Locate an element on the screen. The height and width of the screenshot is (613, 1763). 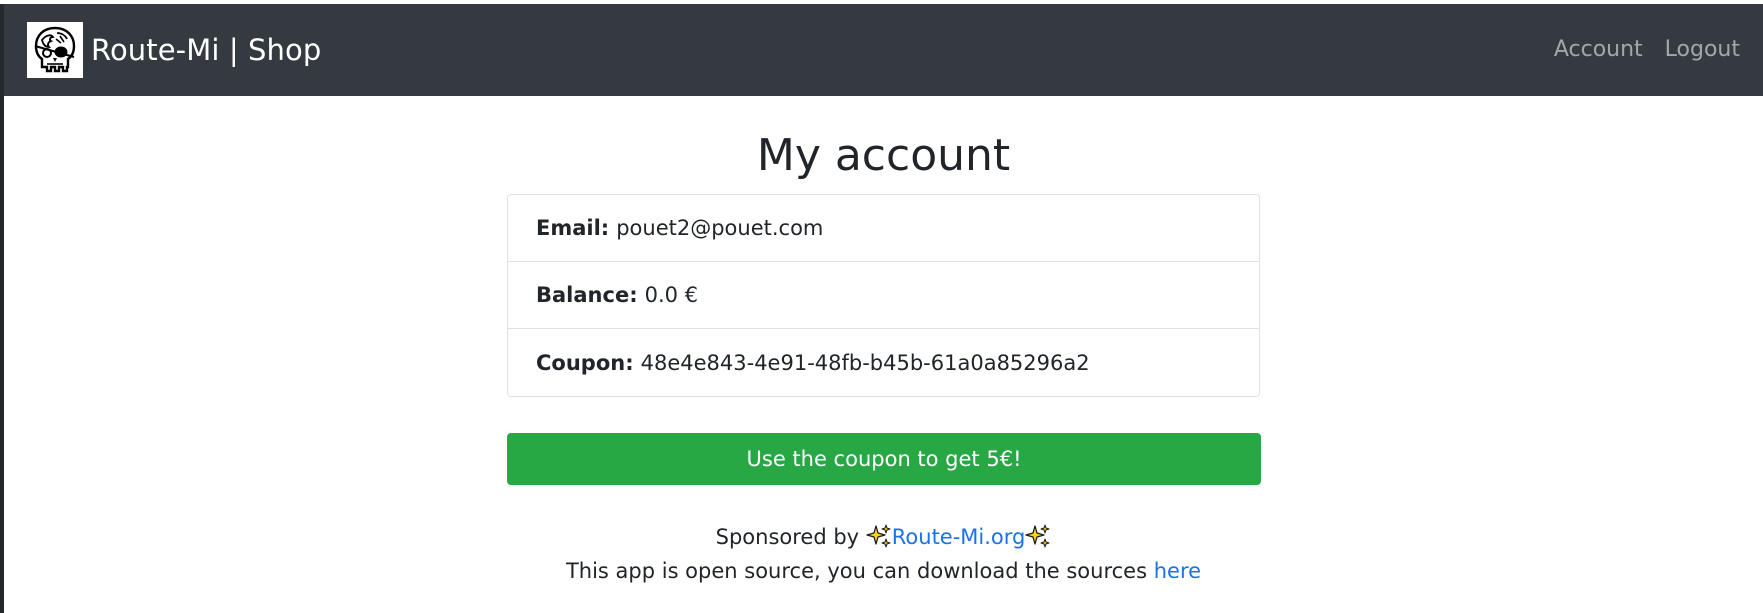
balance-label: Balance: is located at coordinates (587, 295).